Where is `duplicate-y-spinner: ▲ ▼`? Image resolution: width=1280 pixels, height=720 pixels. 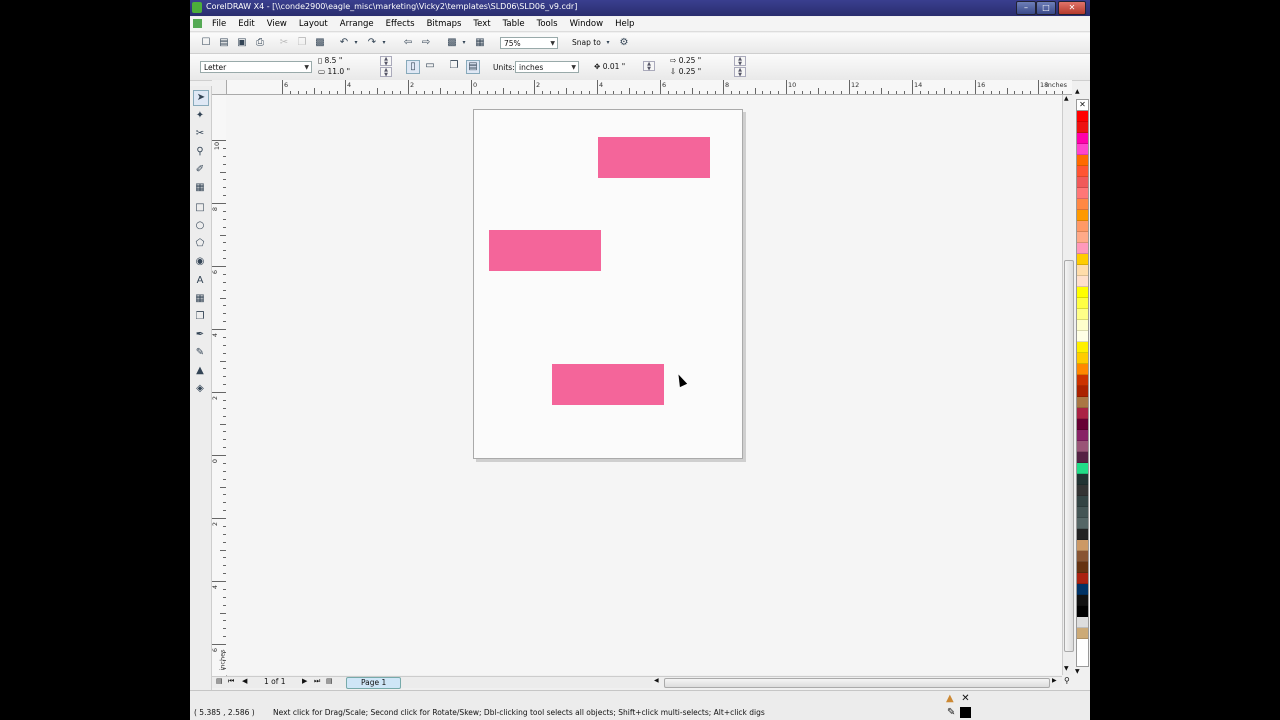
duplicate-y-spinner: ▲ ▼ is located at coordinates (740, 72).